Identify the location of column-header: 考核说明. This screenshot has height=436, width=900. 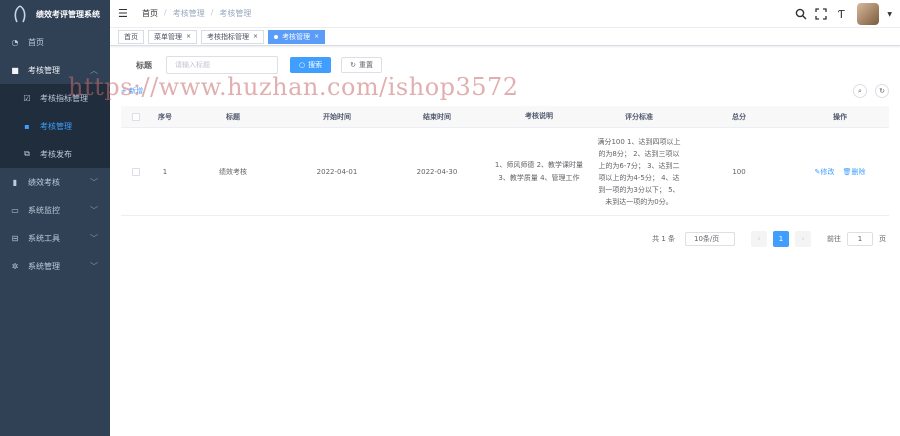
(539, 116).